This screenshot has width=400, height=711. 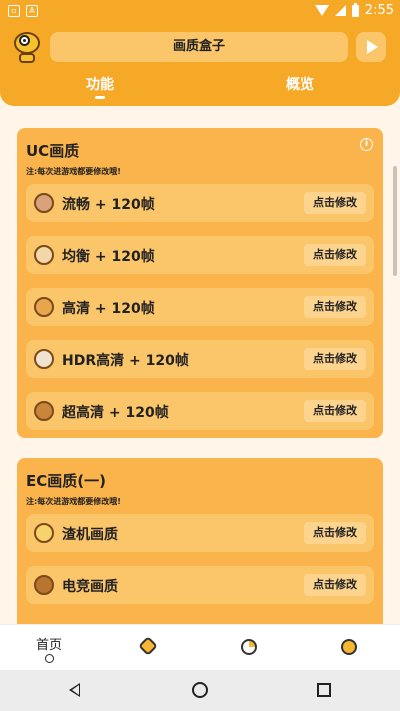 I want to click on wolf-icon, so click(x=44, y=585).